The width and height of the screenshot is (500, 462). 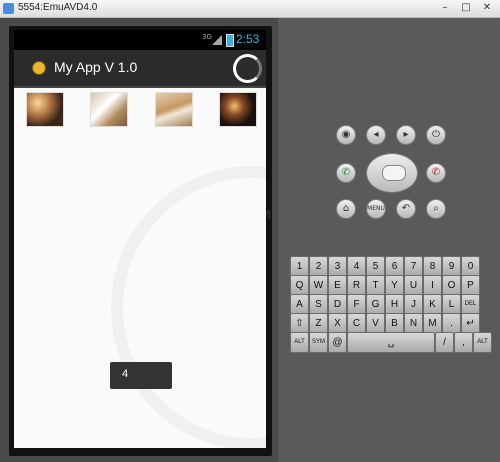 What do you see at coordinates (413, 266) in the screenshot?
I see `key-7: 7` at bounding box center [413, 266].